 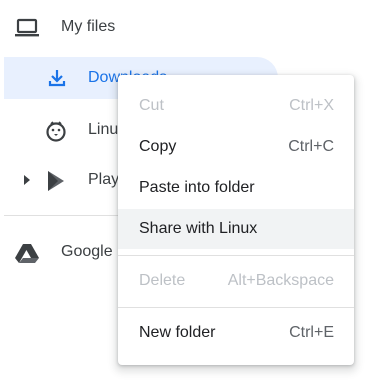 I want to click on menu-item-shortcut: Ctrl+E, so click(x=311, y=332).